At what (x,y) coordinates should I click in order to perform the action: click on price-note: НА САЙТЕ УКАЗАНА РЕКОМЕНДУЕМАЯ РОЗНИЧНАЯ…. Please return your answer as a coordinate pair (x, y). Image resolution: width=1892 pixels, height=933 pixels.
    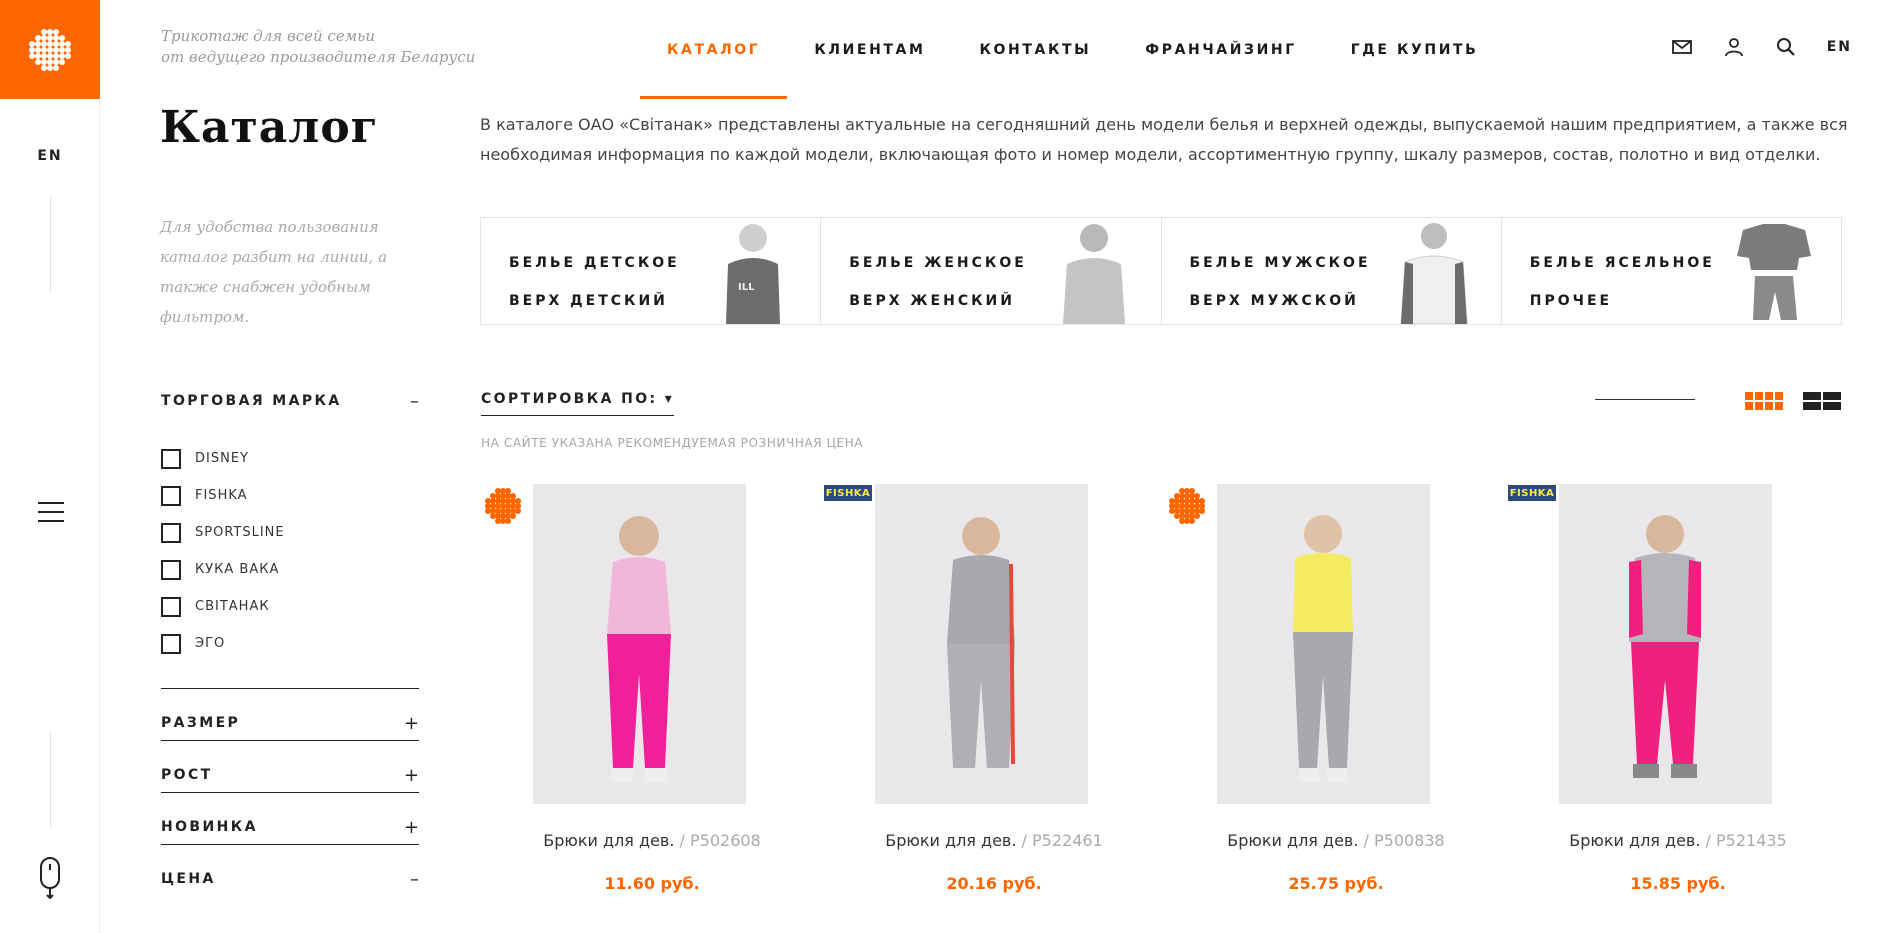
    Looking at the image, I should click on (672, 443).